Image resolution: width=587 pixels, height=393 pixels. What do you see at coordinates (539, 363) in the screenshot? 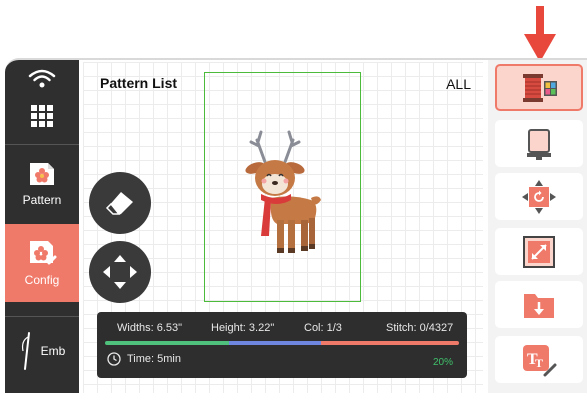
I see `svg-text: T` at bounding box center [539, 363].